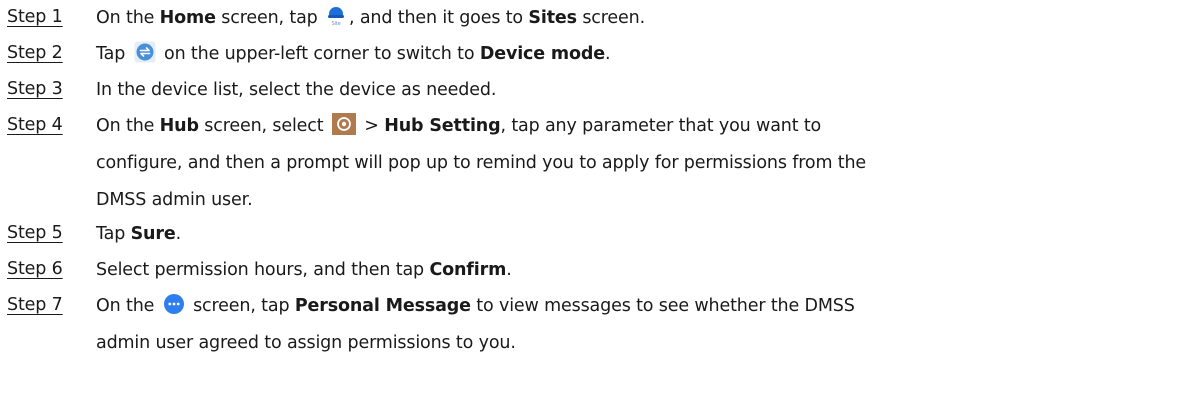  I want to click on step-text-segment: , tap any parameter that you want to, so click(661, 126).